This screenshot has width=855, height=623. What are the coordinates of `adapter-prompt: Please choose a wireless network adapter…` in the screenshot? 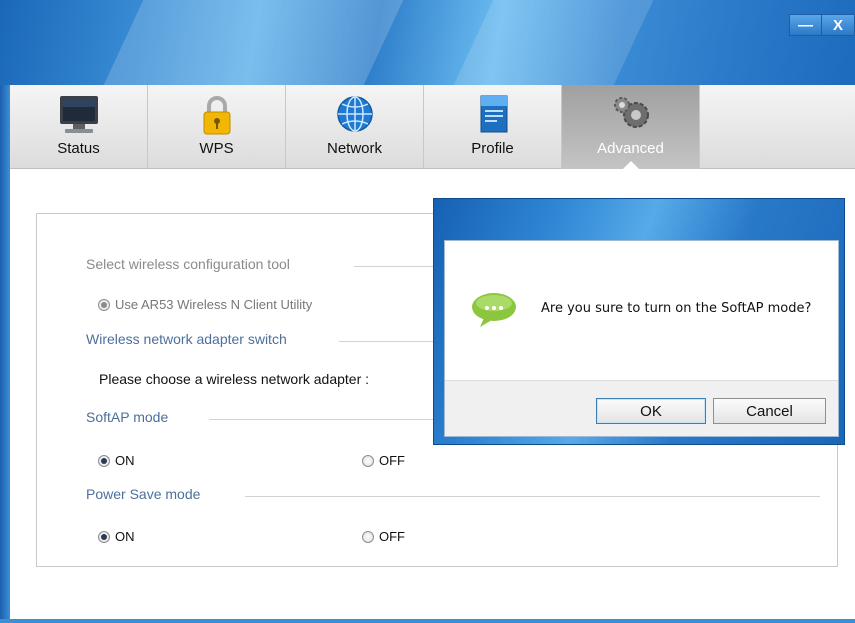 It's located at (234, 379).